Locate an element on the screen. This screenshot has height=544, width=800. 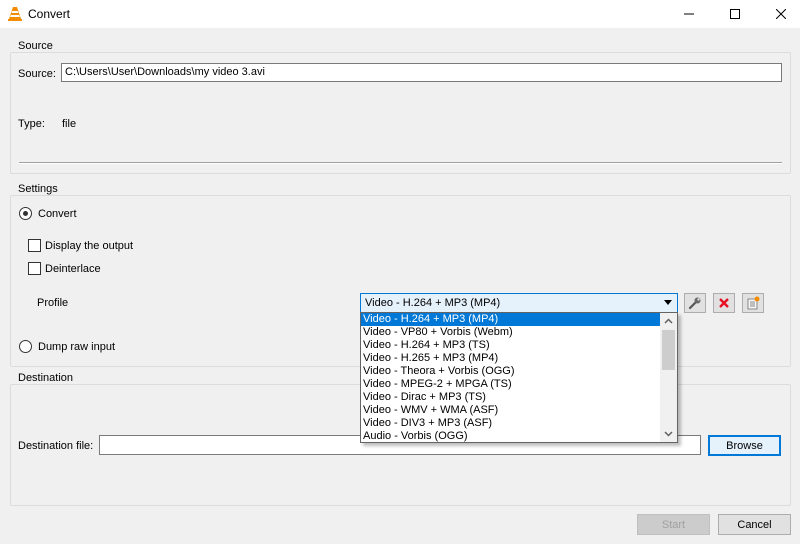
close-button is located at coordinates (779, 14).